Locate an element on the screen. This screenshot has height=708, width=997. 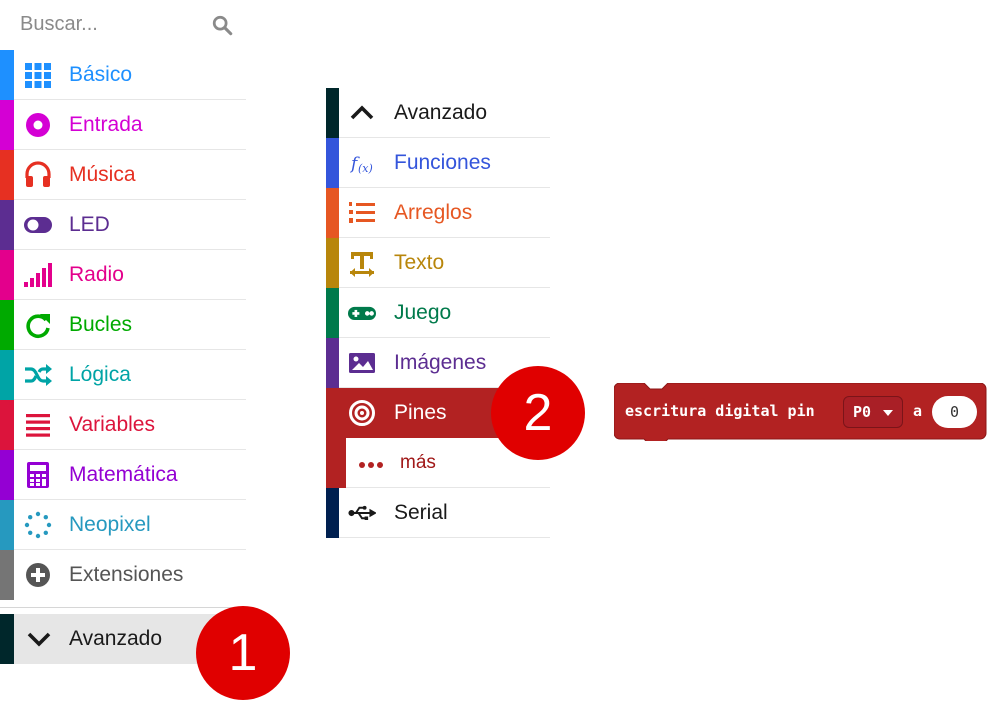
grid-icon is located at coordinates (38, 75).